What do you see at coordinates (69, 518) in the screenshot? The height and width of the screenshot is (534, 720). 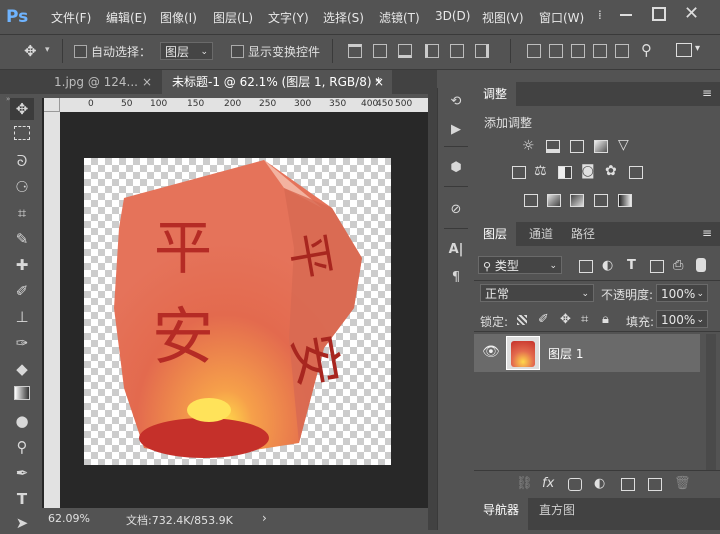 I see `zoom-level: 62.09%` at bounding box center [69, 518].